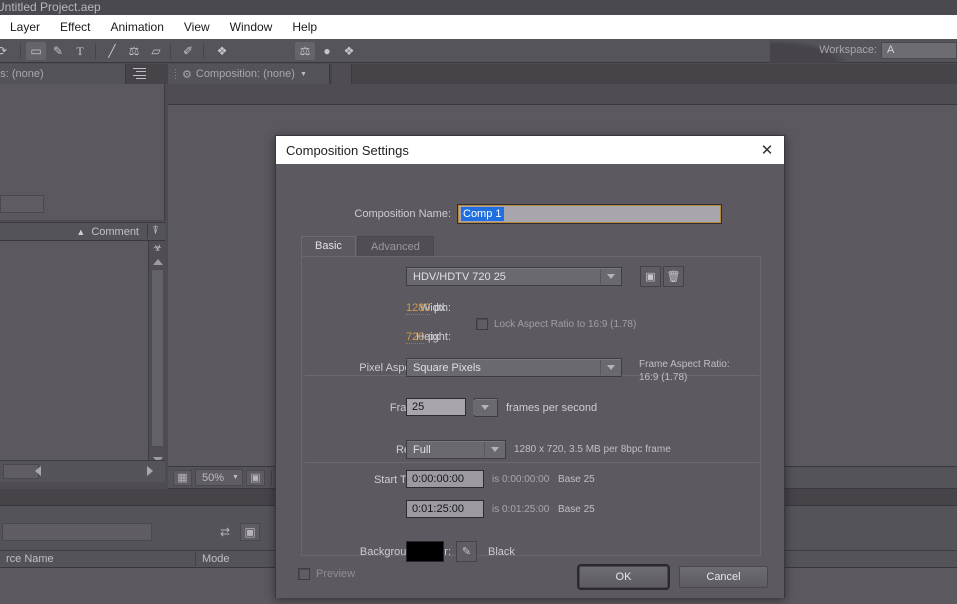  What do you see at coordinates (526, 509) in the screenshot?
I see `duration-info-value: 0:01:25:00` at bounding box center [526, 509].